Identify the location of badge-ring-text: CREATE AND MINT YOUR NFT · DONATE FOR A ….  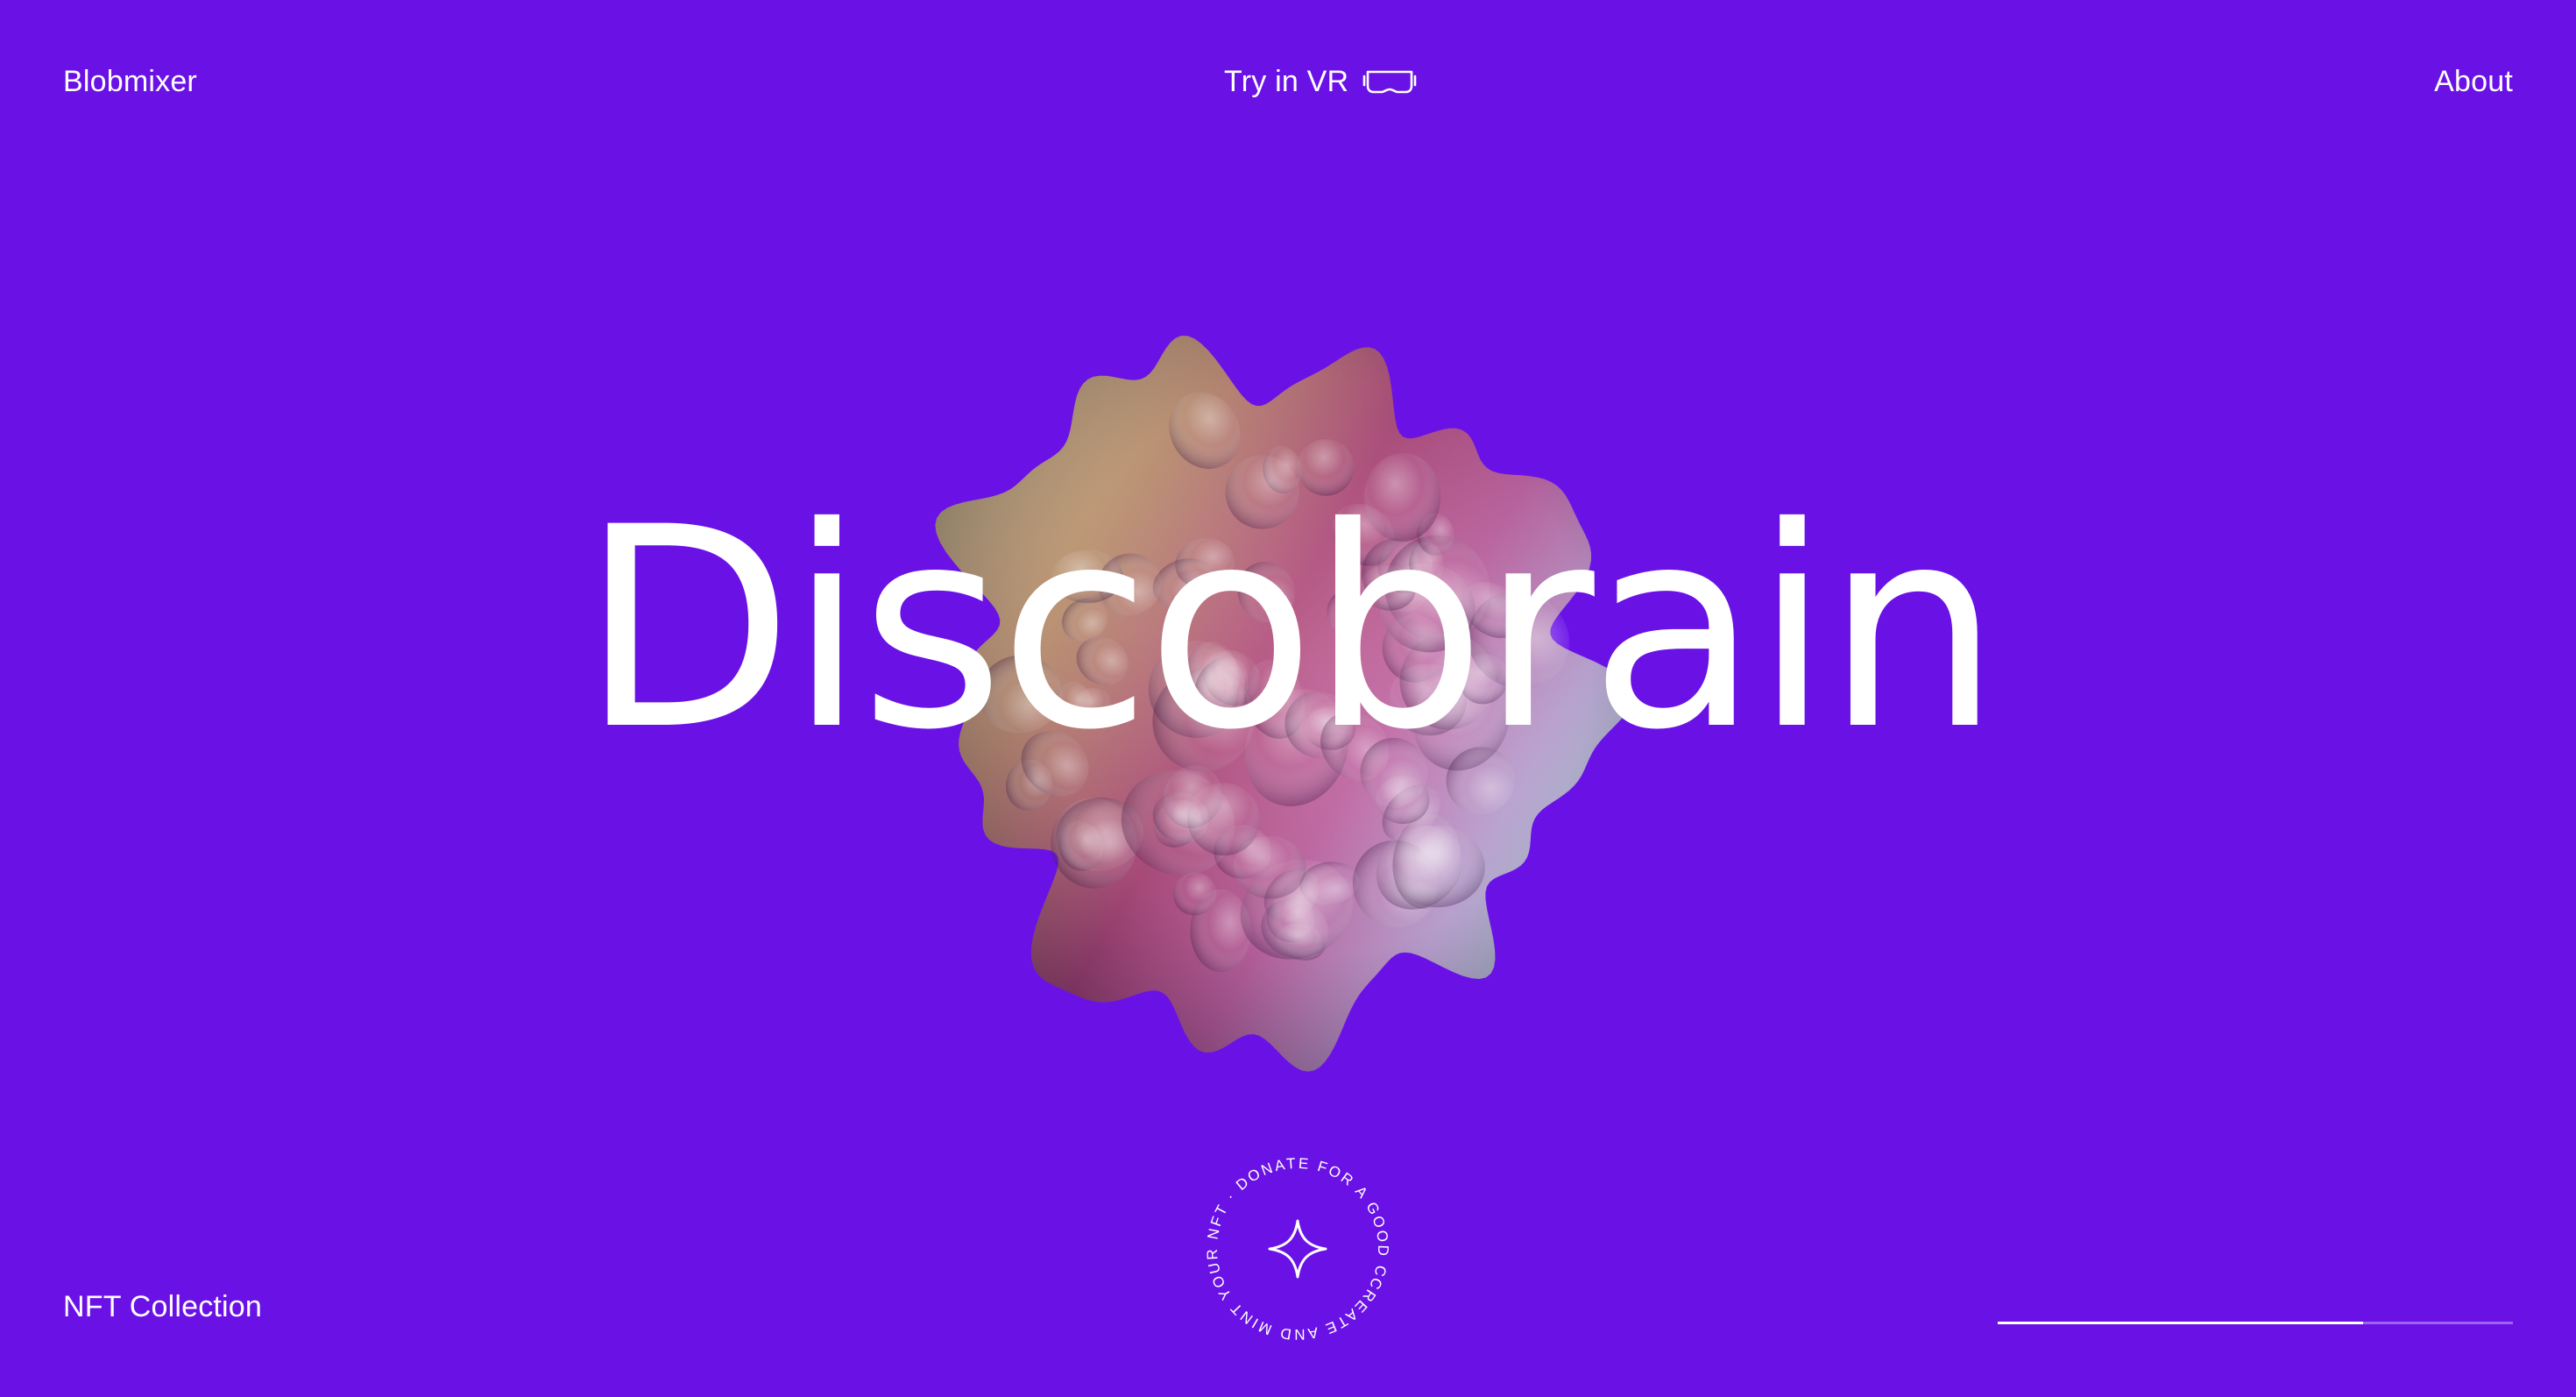
(1301, 1261).